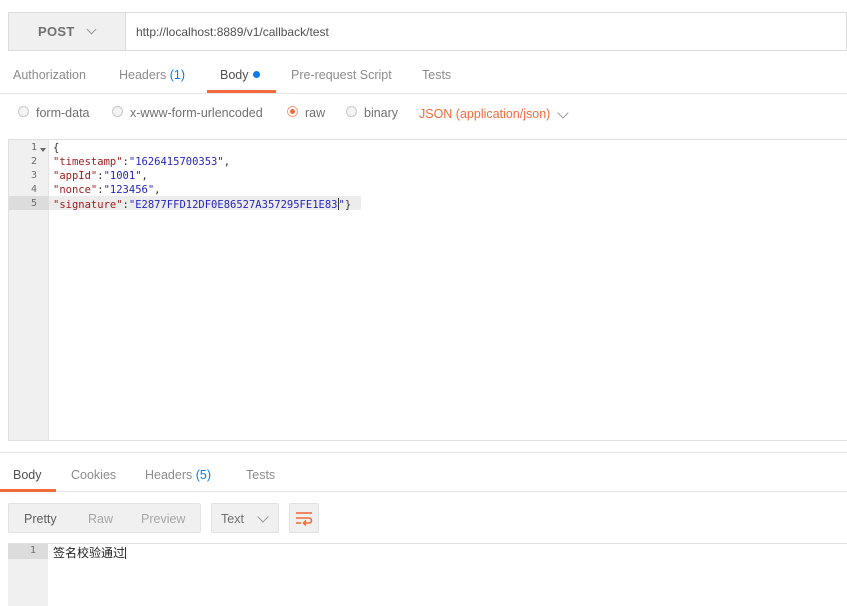 This screenshot has height=606, width=847. I want to click on response-headers-count-badge: (5), so click(203, 475).